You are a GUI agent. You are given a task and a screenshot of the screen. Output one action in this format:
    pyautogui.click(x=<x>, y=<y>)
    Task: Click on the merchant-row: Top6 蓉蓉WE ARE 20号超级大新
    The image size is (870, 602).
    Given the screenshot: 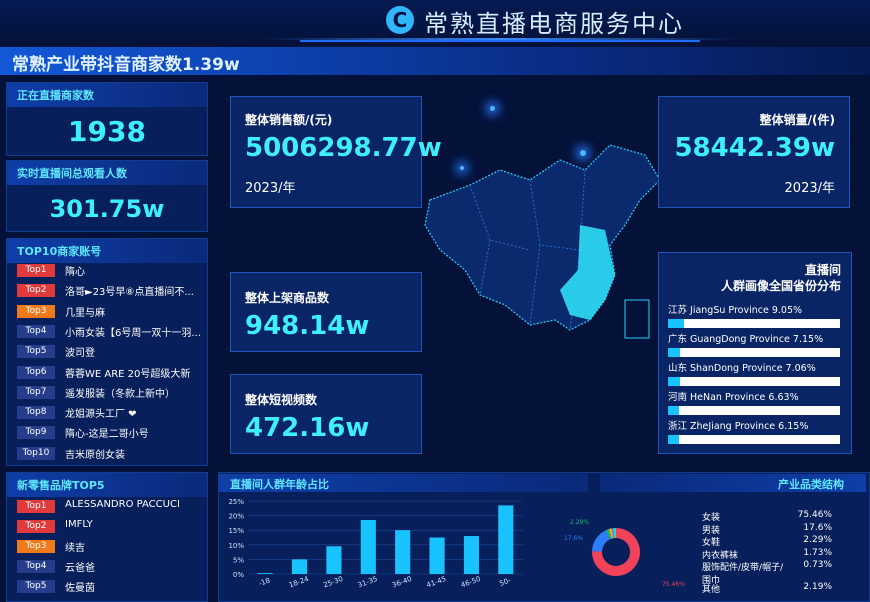 What is the action you would take?
    pyautogui.click(x=107, y=372)
    